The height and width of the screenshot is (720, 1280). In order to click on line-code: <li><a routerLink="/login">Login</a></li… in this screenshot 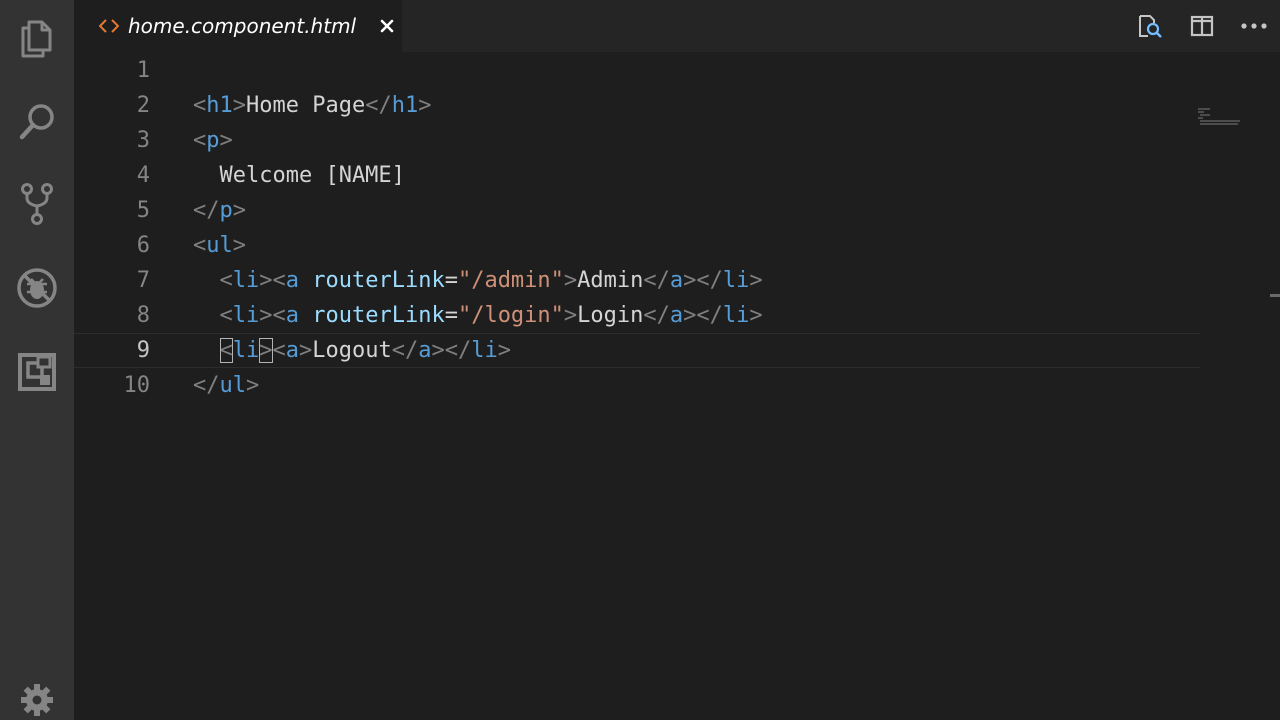, I will do `click(491, 315)`.